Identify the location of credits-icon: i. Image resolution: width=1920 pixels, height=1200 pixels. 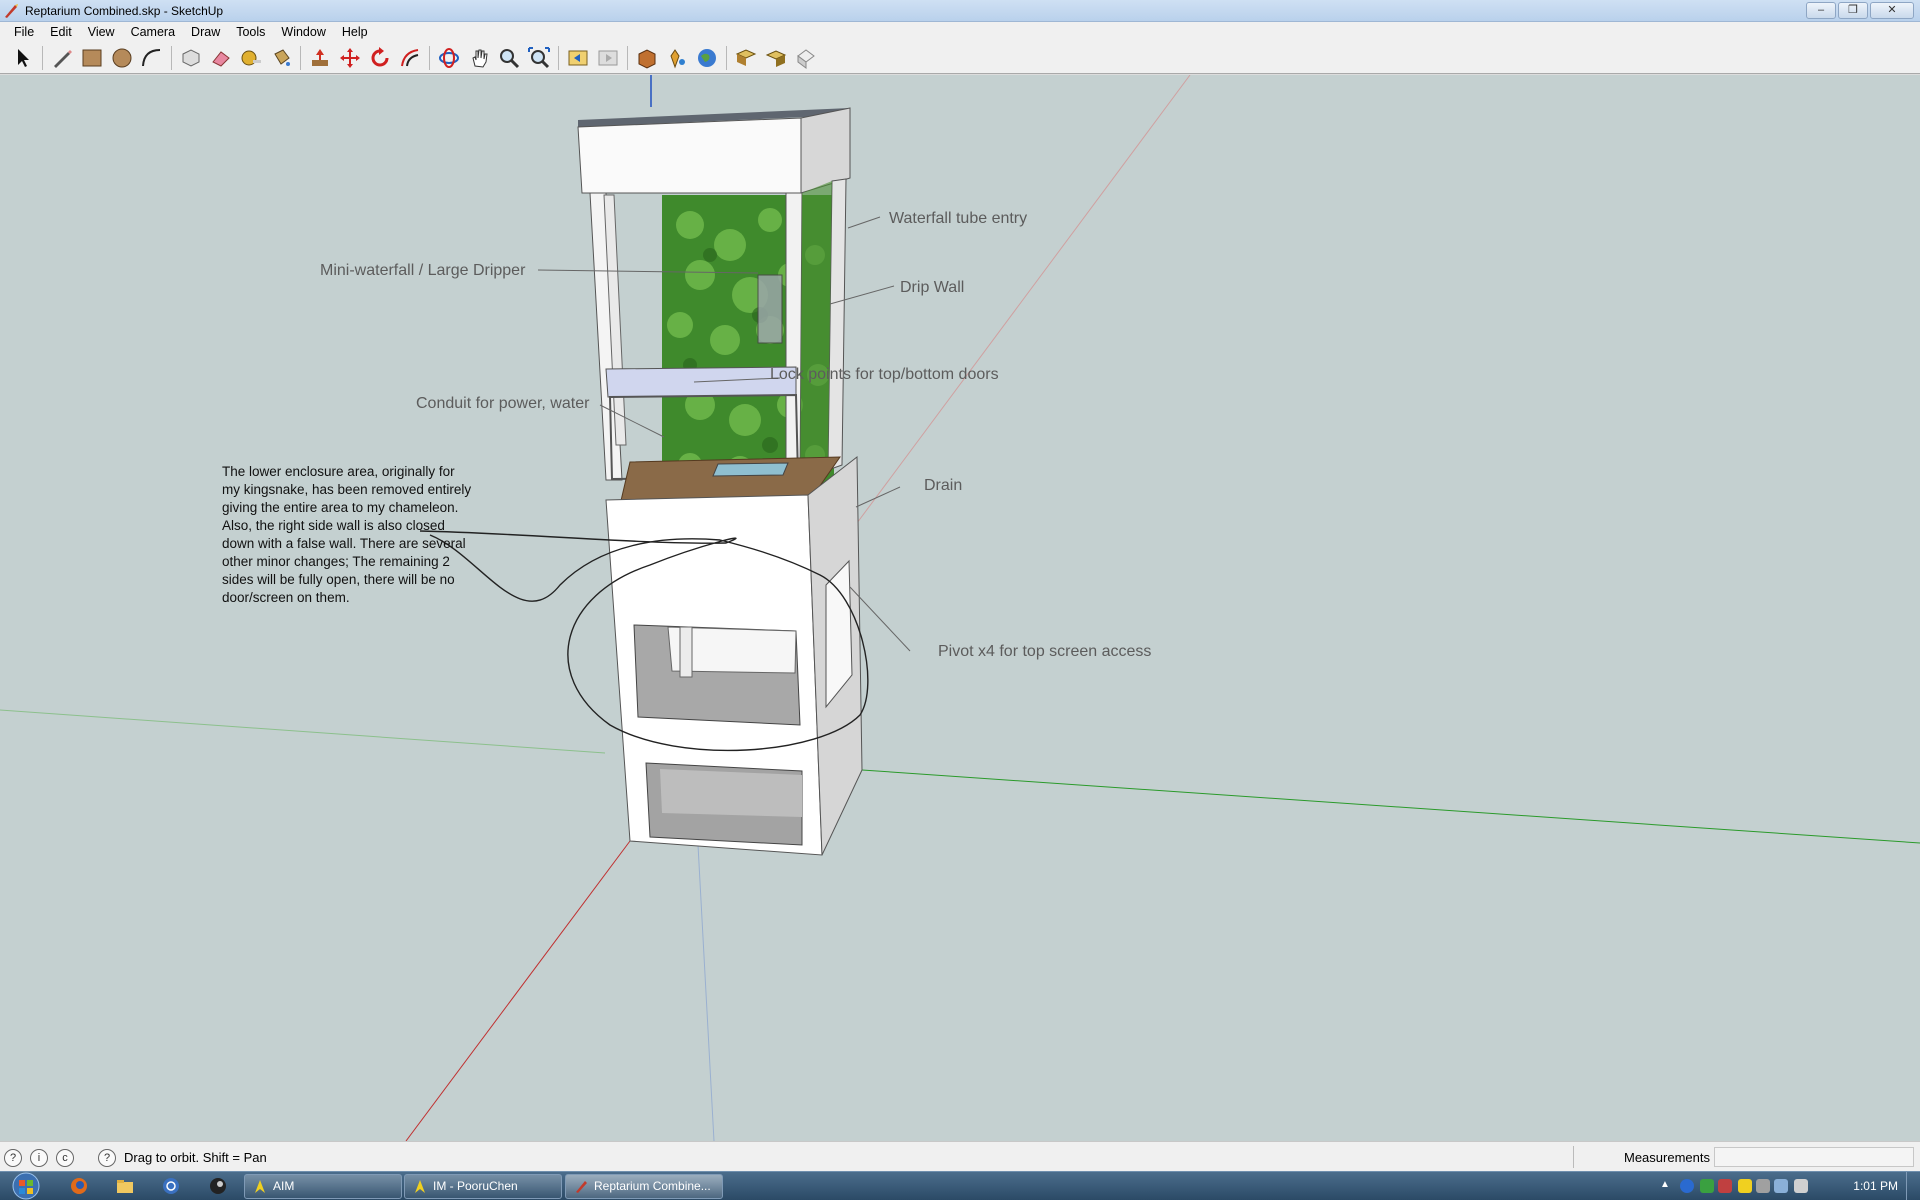
(39, 1158).